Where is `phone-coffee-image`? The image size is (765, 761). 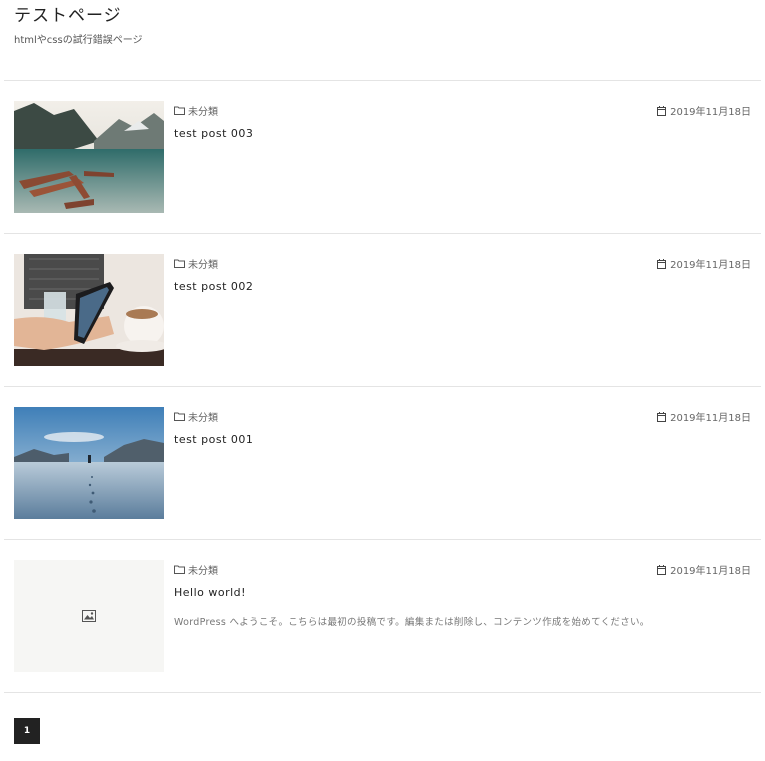 phone-coffee-image is located at coordinates (89, 310).